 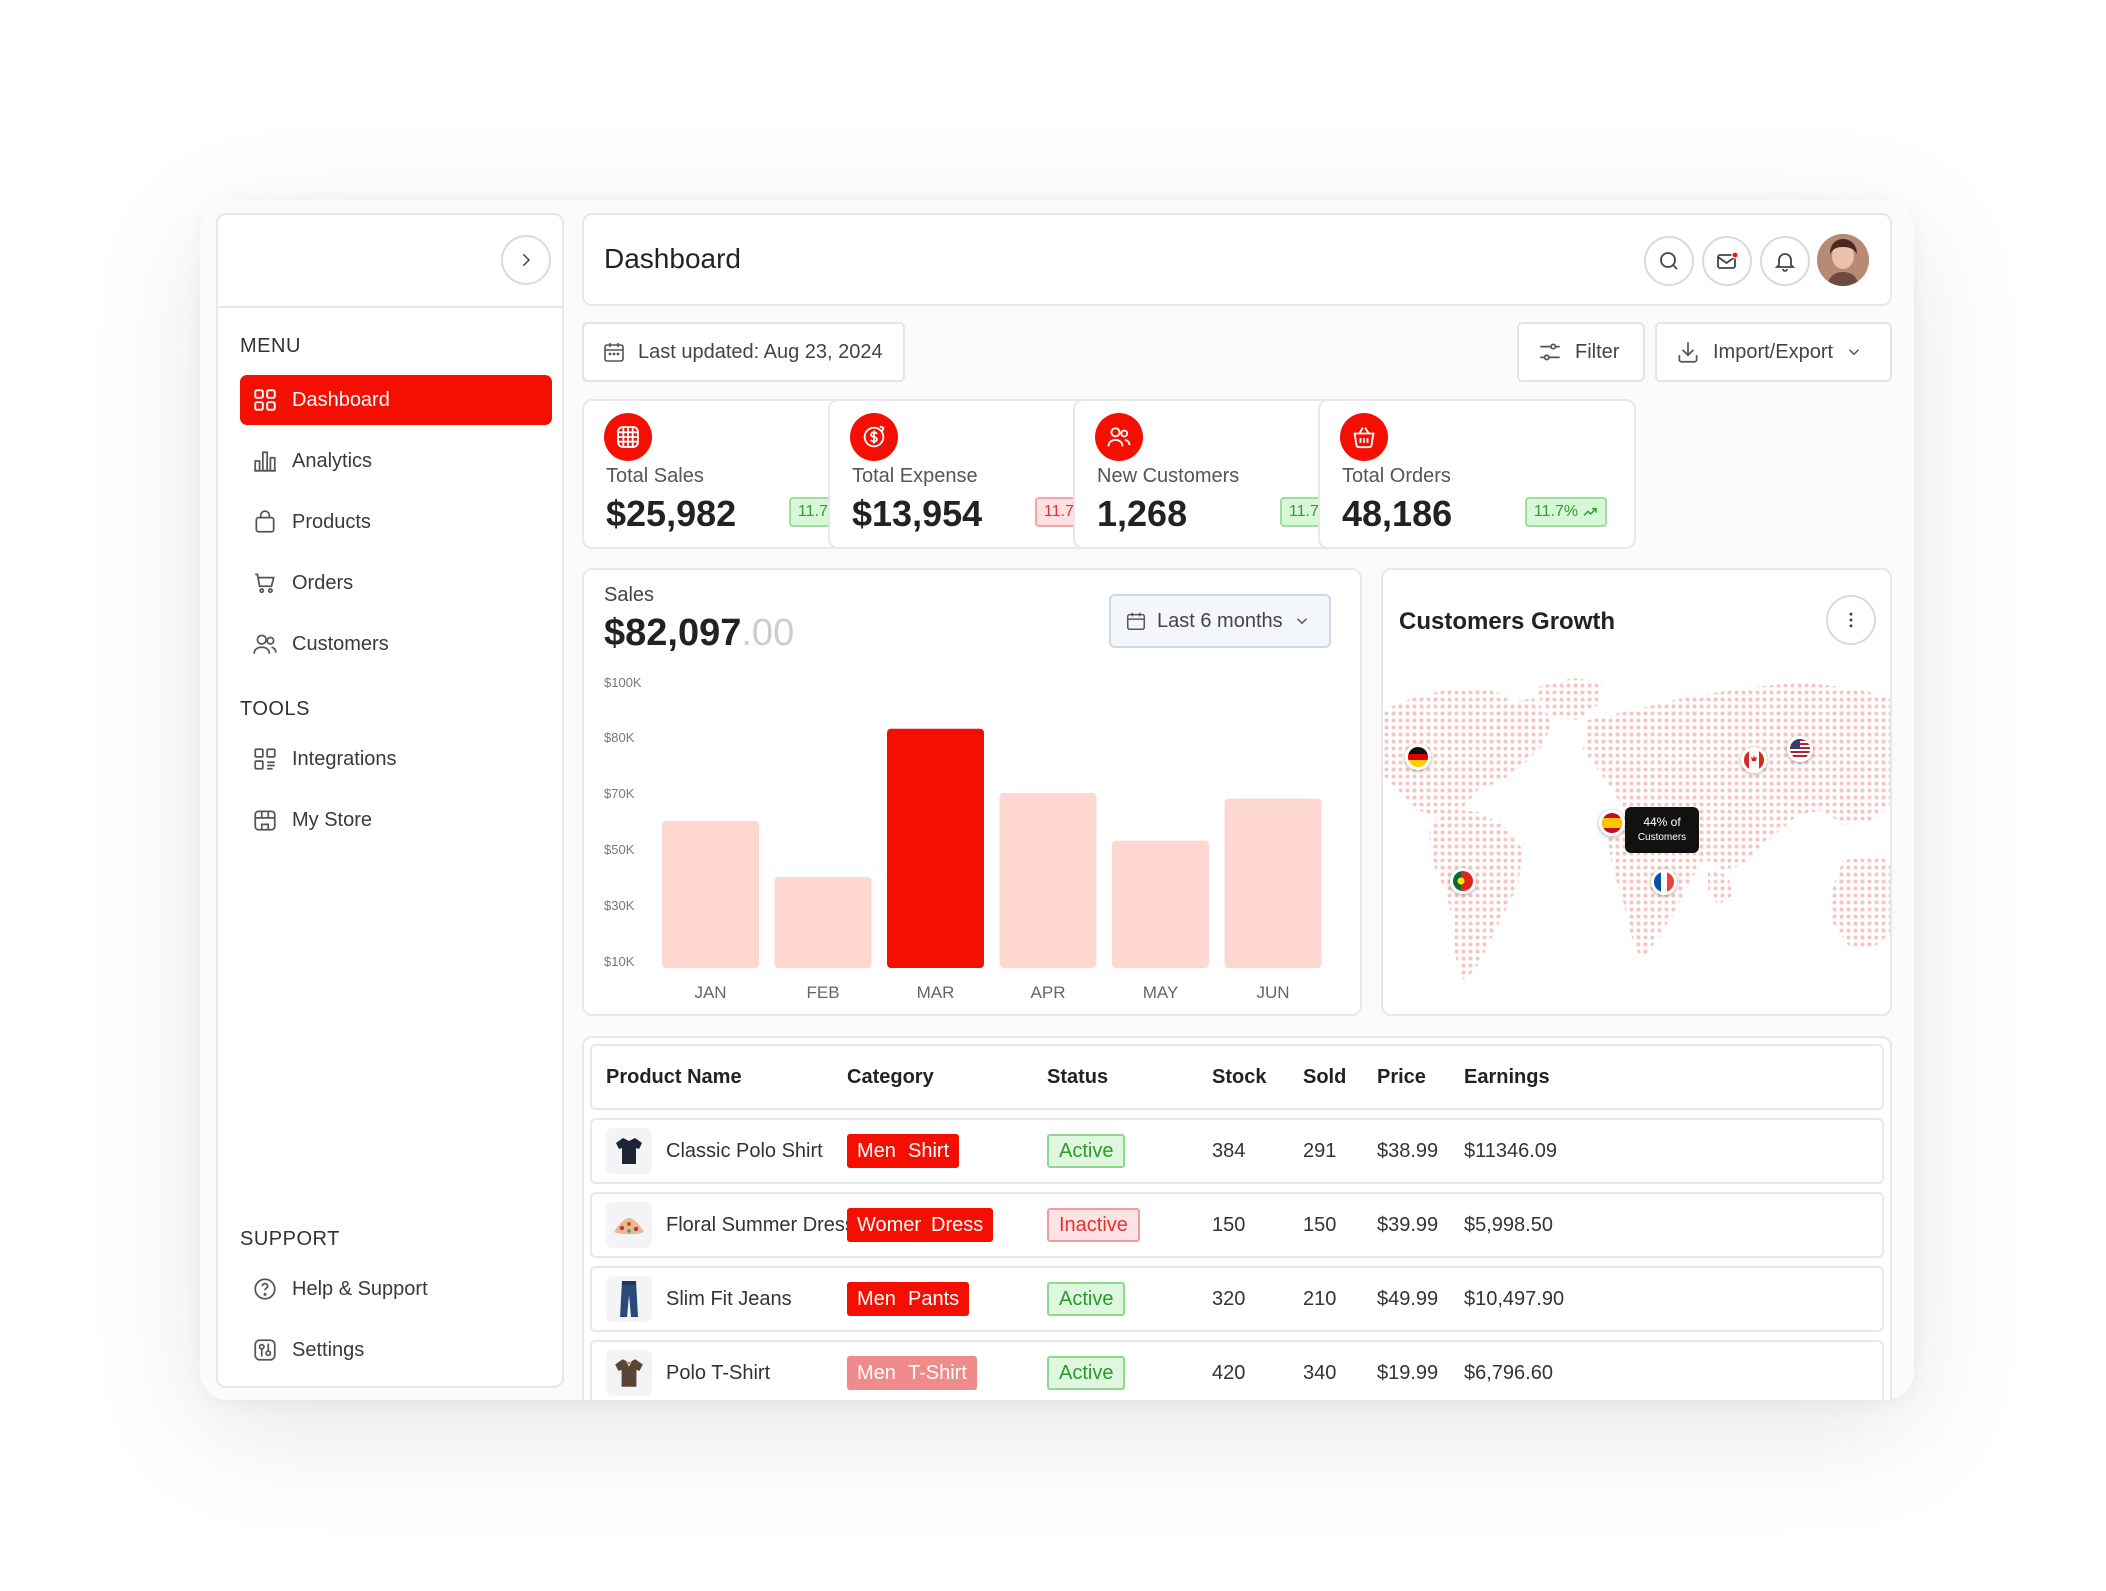 I want to click on bar-feb, so click(x=823, y=922).